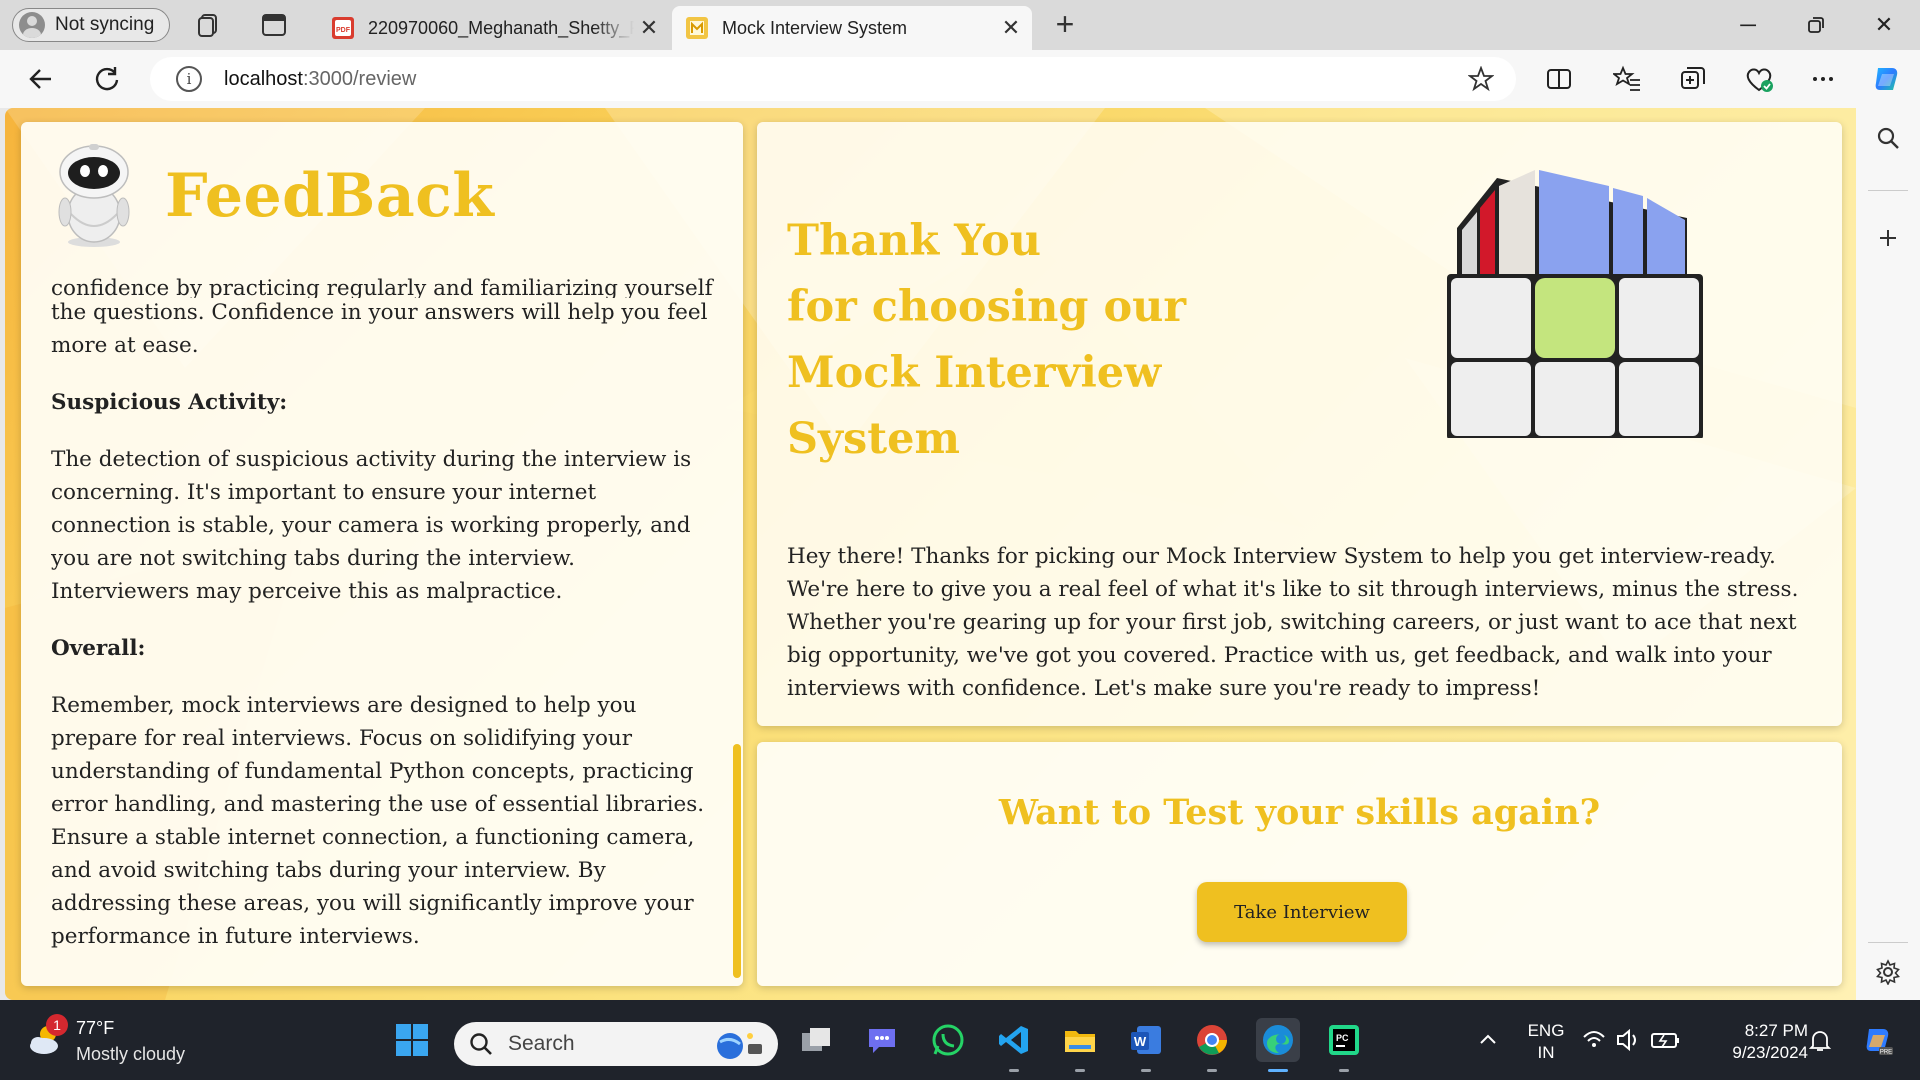 The image size is (1920, 1080). I want to click on clock-time: 8:27 PM, so click(1776, 1030).